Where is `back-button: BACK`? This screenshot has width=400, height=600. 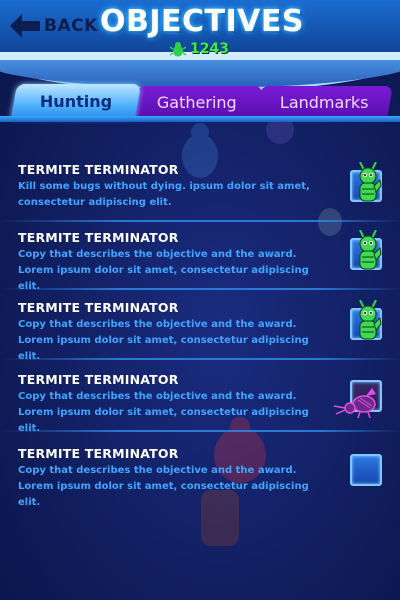
back-button: BACK is located at coordinates (53, 26).